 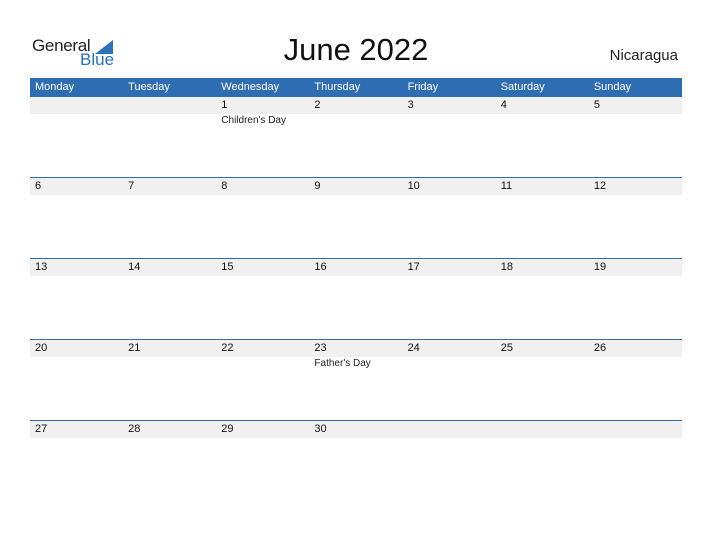 What do you see at coordinates (320, 348) in the screenshot?
I see `day-number: 23` at bounding box center [320, 348].